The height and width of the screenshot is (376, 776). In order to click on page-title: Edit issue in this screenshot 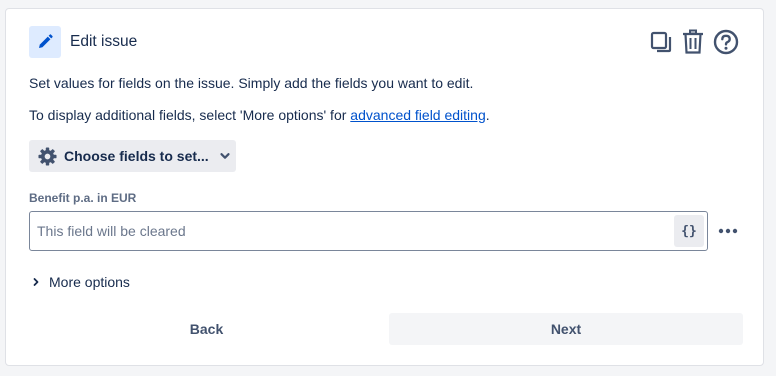, I will do `click(104, 41)`.